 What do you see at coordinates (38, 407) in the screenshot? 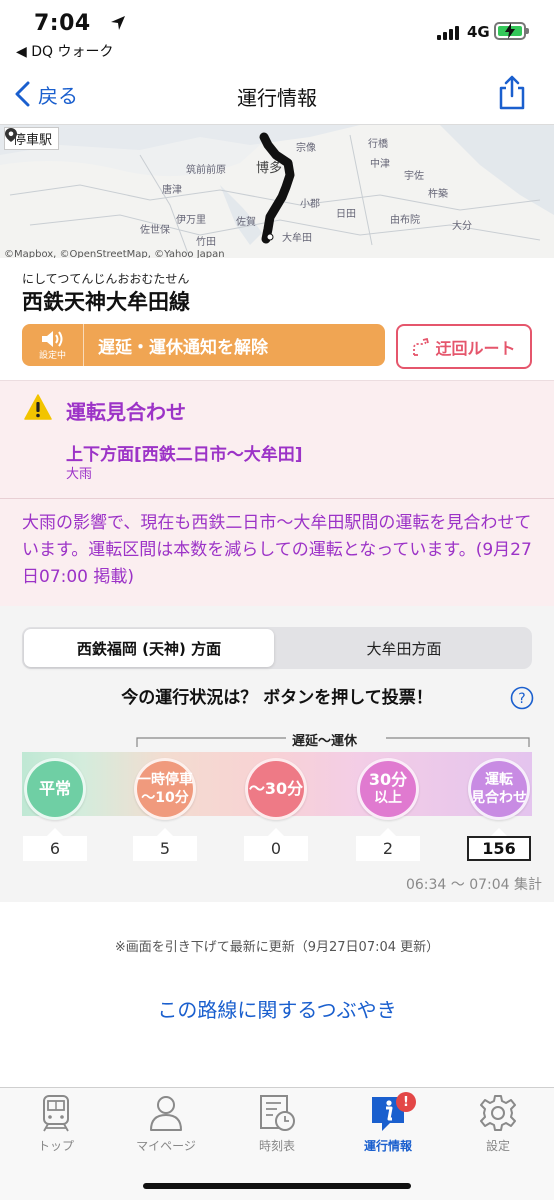
I see `warning-icon` at bounding box center [38, 407].